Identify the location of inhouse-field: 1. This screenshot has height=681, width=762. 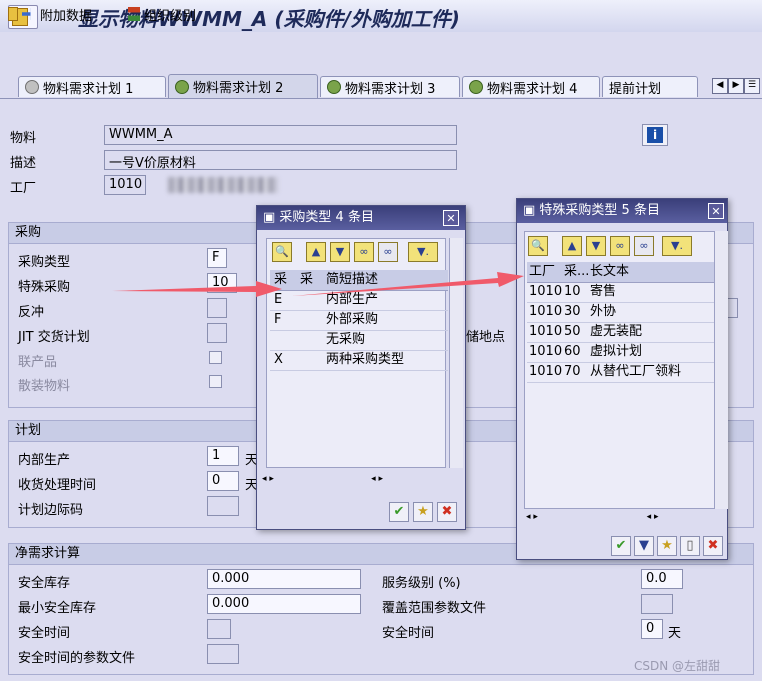
(223, 456).